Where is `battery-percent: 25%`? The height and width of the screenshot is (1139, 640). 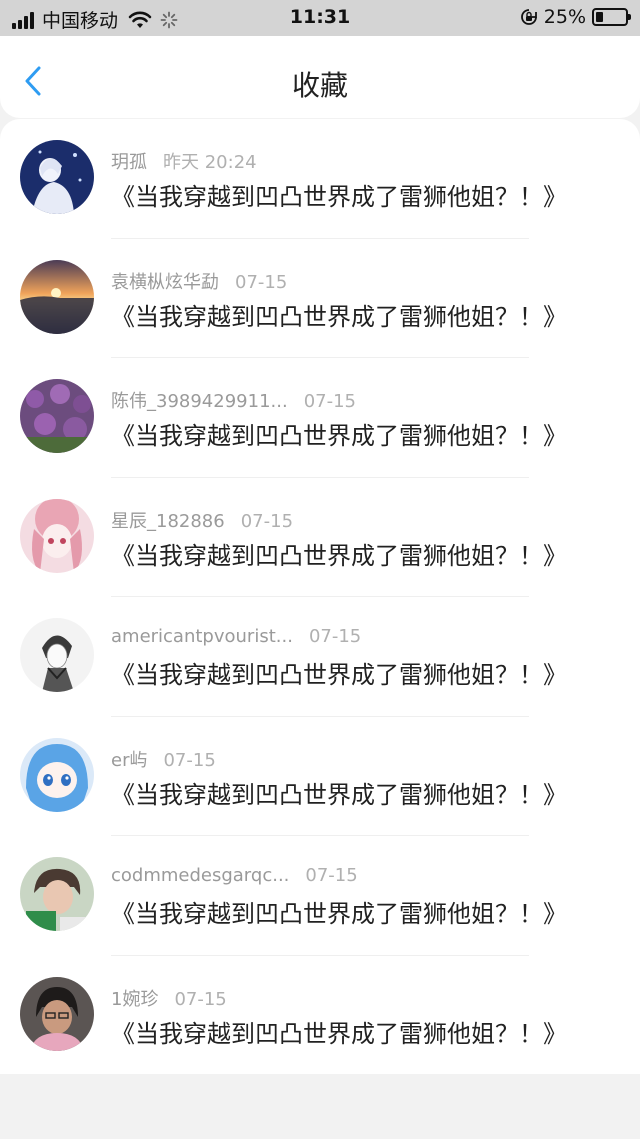 battery-percent: 25% is located at coordinates (564, 17).